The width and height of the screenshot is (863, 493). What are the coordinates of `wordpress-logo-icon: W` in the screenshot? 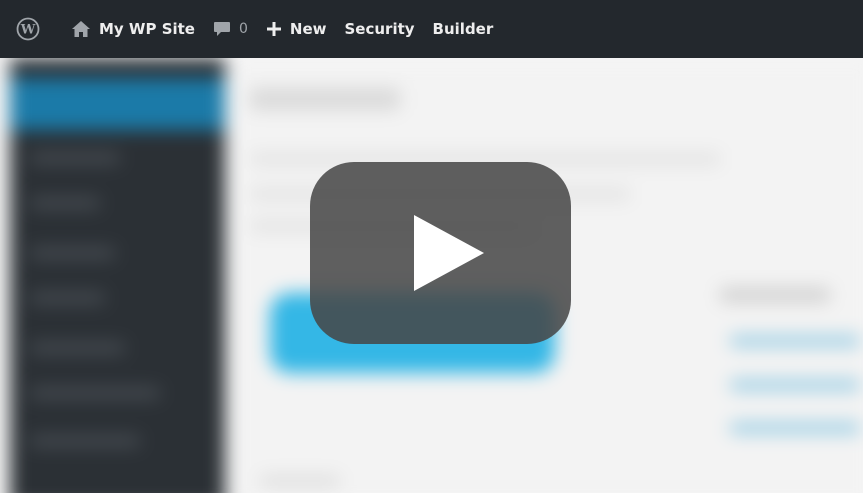 It's located at (28, 29).